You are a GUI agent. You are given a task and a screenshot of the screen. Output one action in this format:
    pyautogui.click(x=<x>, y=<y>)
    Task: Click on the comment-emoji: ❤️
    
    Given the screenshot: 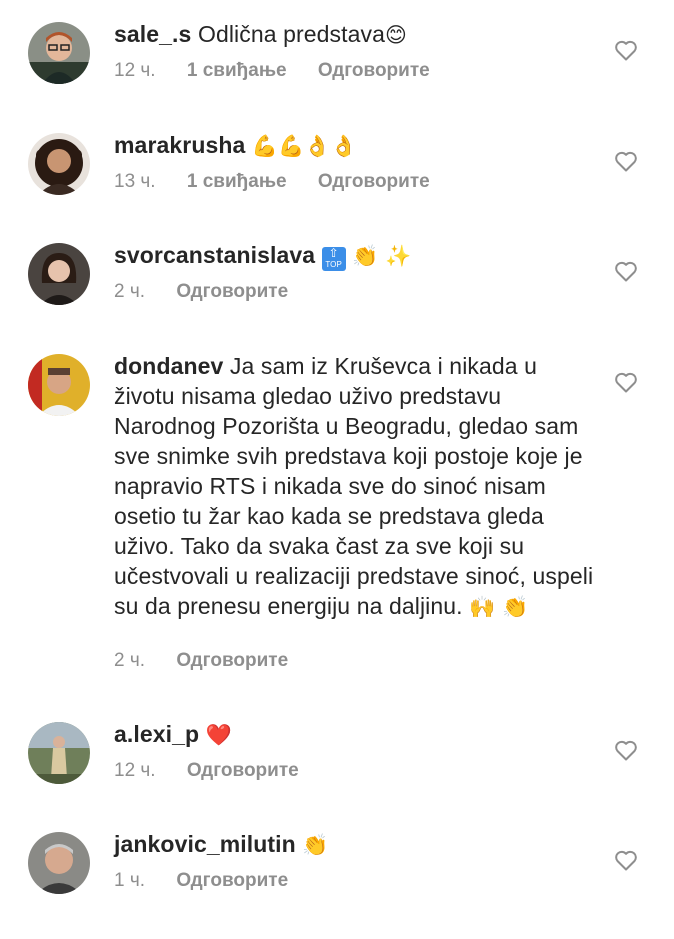 What is the action you would take?
    pyautogui.click(x=218, y=735)
    